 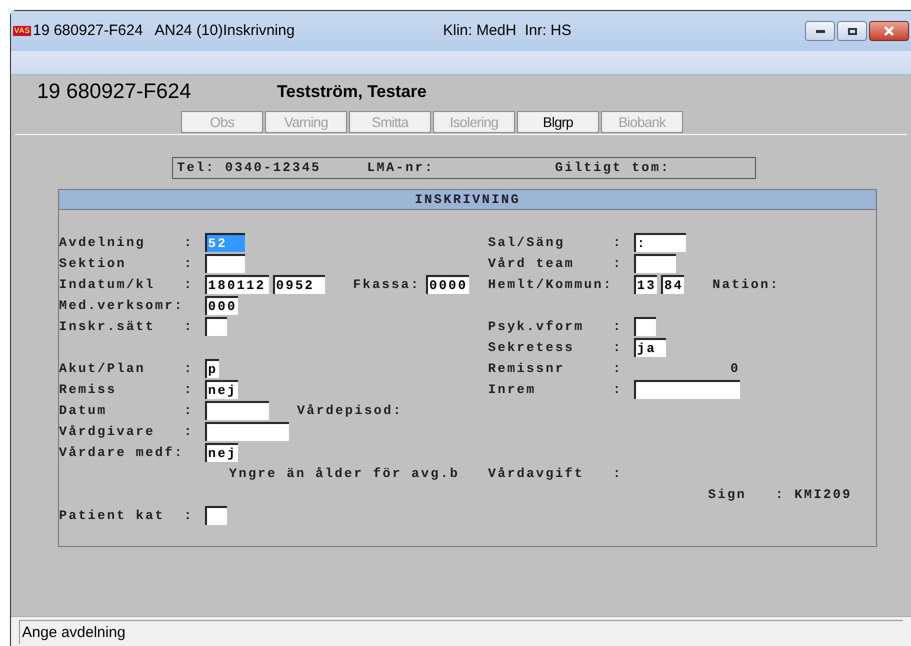 I want to click on app-badge: VAS, so click(x=22, y=31).